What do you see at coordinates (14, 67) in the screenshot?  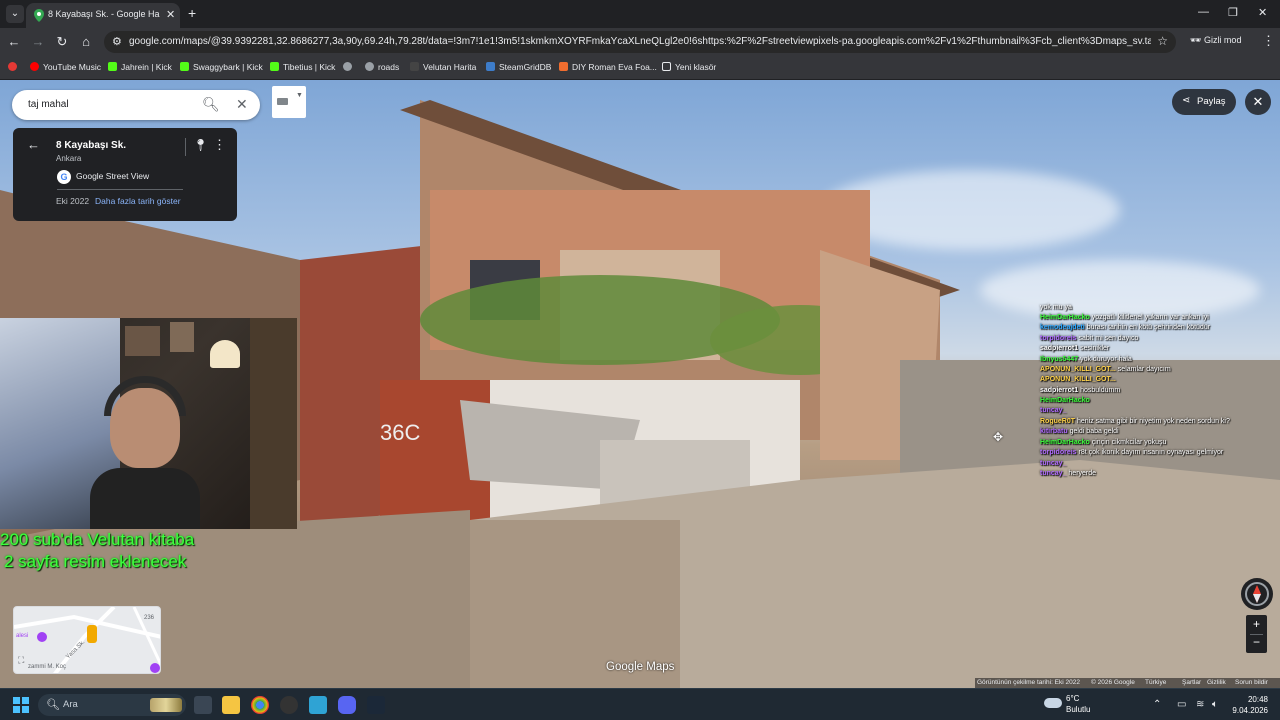 I see `bookmark-extension` at bounding box center [14, 67].